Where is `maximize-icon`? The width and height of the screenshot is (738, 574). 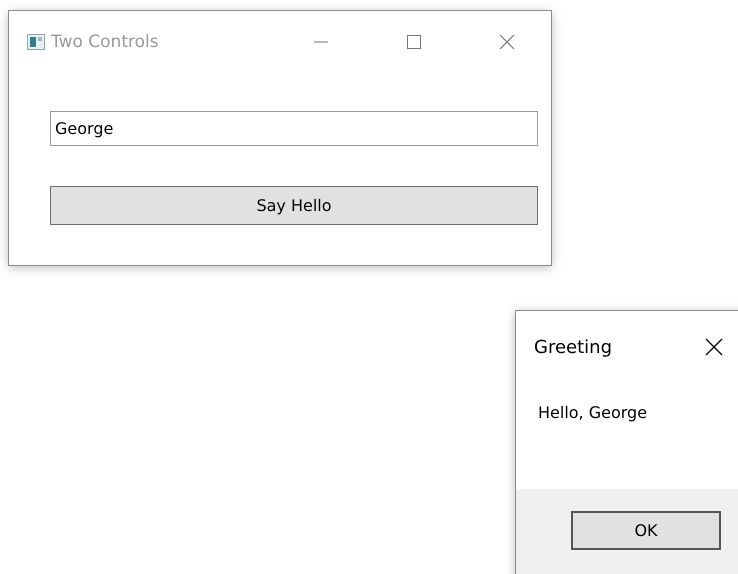 maximize-icon is located at coordinates (414, 42).